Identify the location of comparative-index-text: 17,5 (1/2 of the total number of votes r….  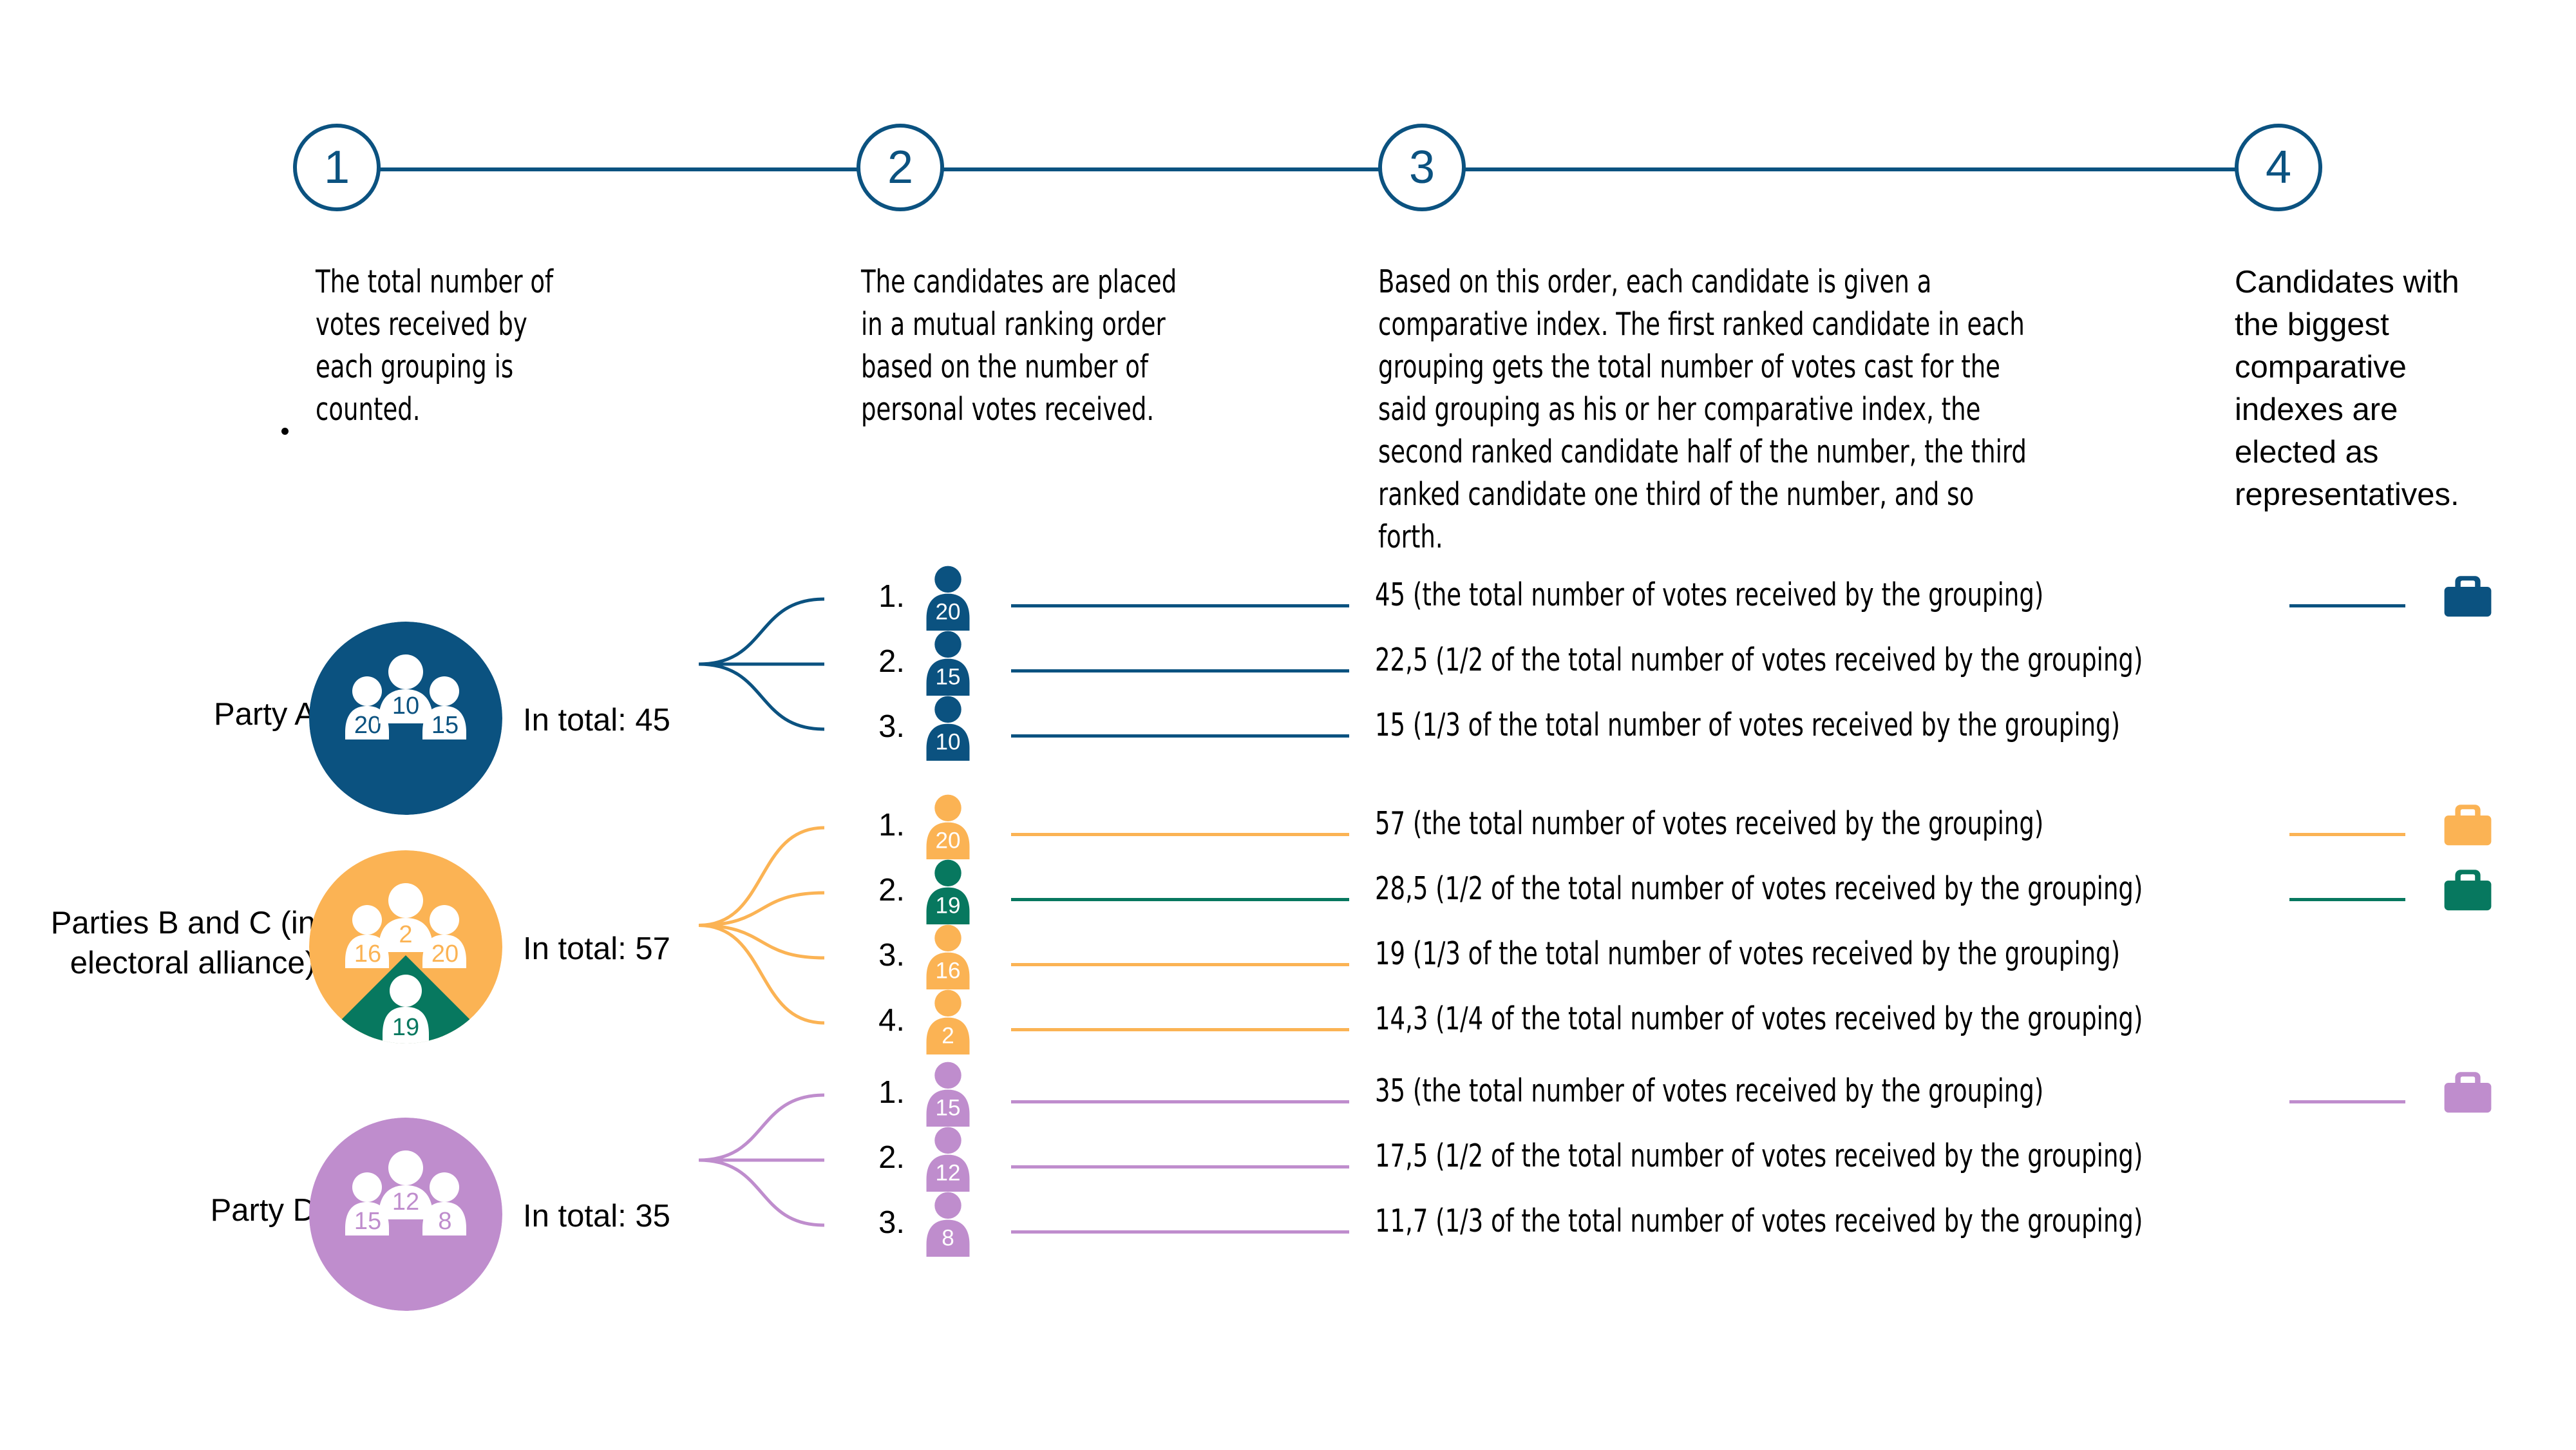
(1759, 1156).